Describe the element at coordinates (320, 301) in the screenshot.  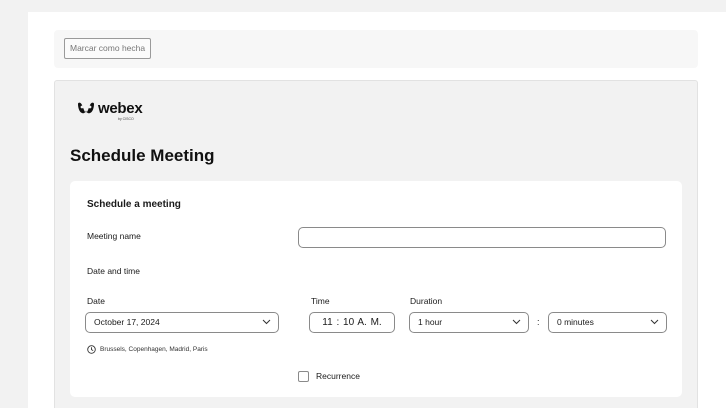
I see `time-label: Time` at that location.